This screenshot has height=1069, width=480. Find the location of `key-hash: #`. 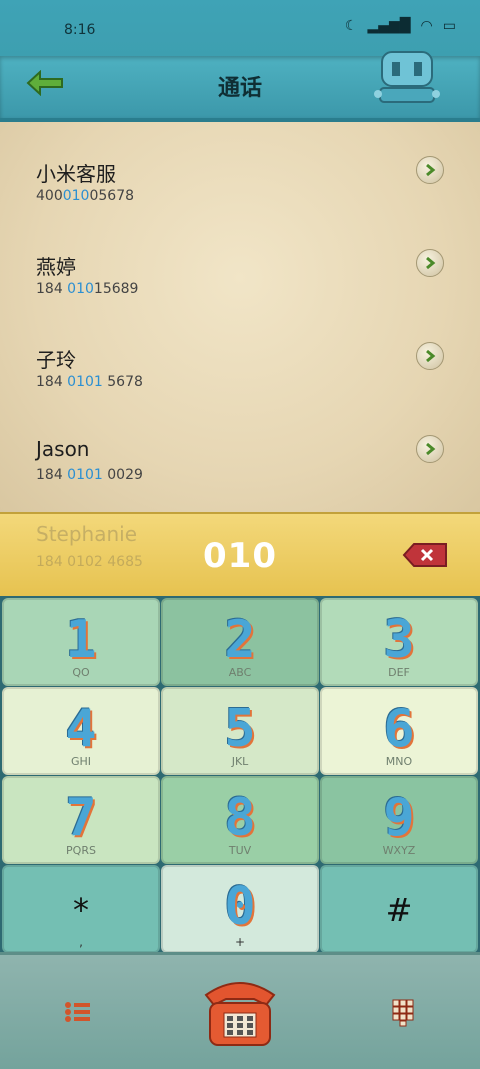

key-hash: # is located at coordinates (399, 909).